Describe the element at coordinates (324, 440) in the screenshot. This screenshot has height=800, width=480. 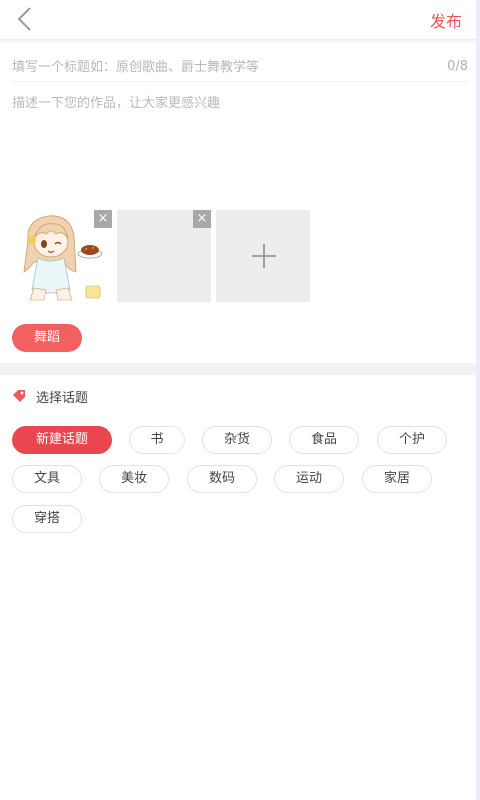
I see `topic-chip: 食品` at that location.